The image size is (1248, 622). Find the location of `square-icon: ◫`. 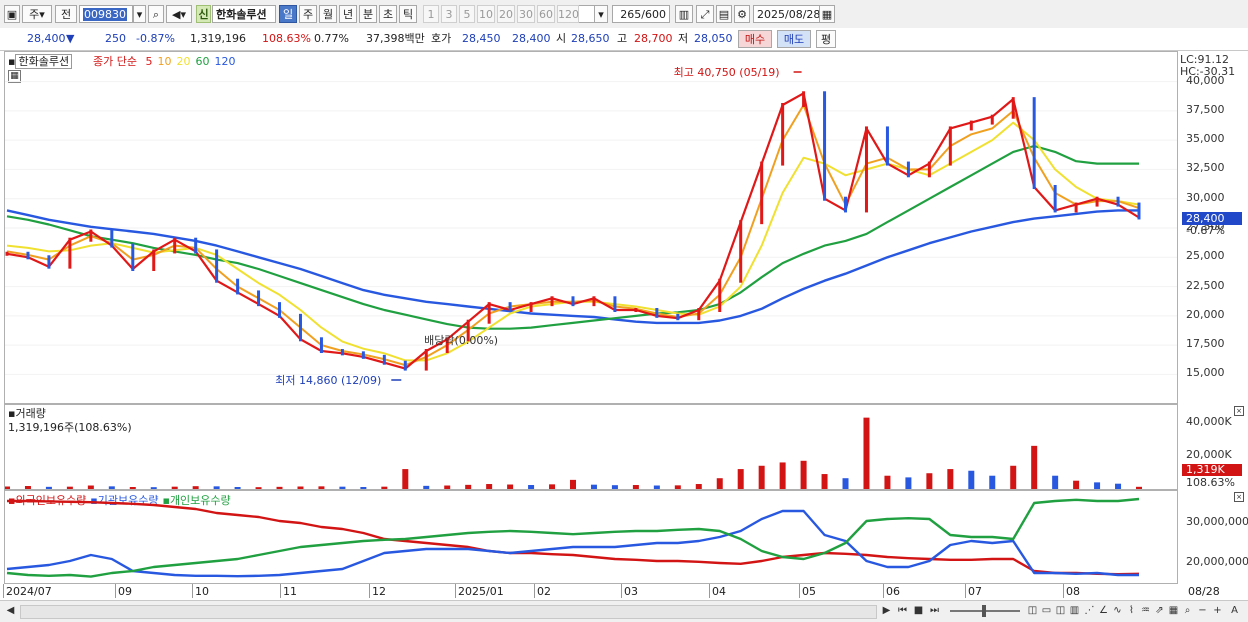

square-icon: ◫ is located at coordinates (1060, 610).